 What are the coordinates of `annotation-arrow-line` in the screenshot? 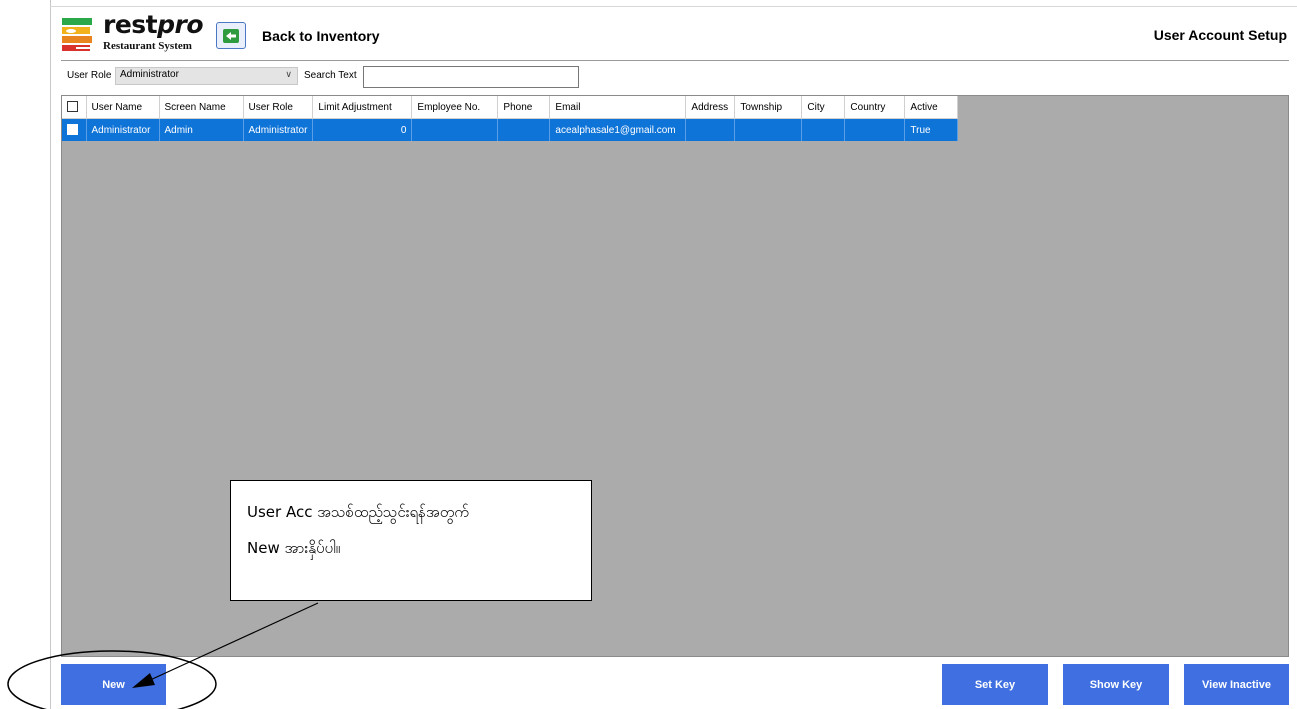 It's located at (233, 642).